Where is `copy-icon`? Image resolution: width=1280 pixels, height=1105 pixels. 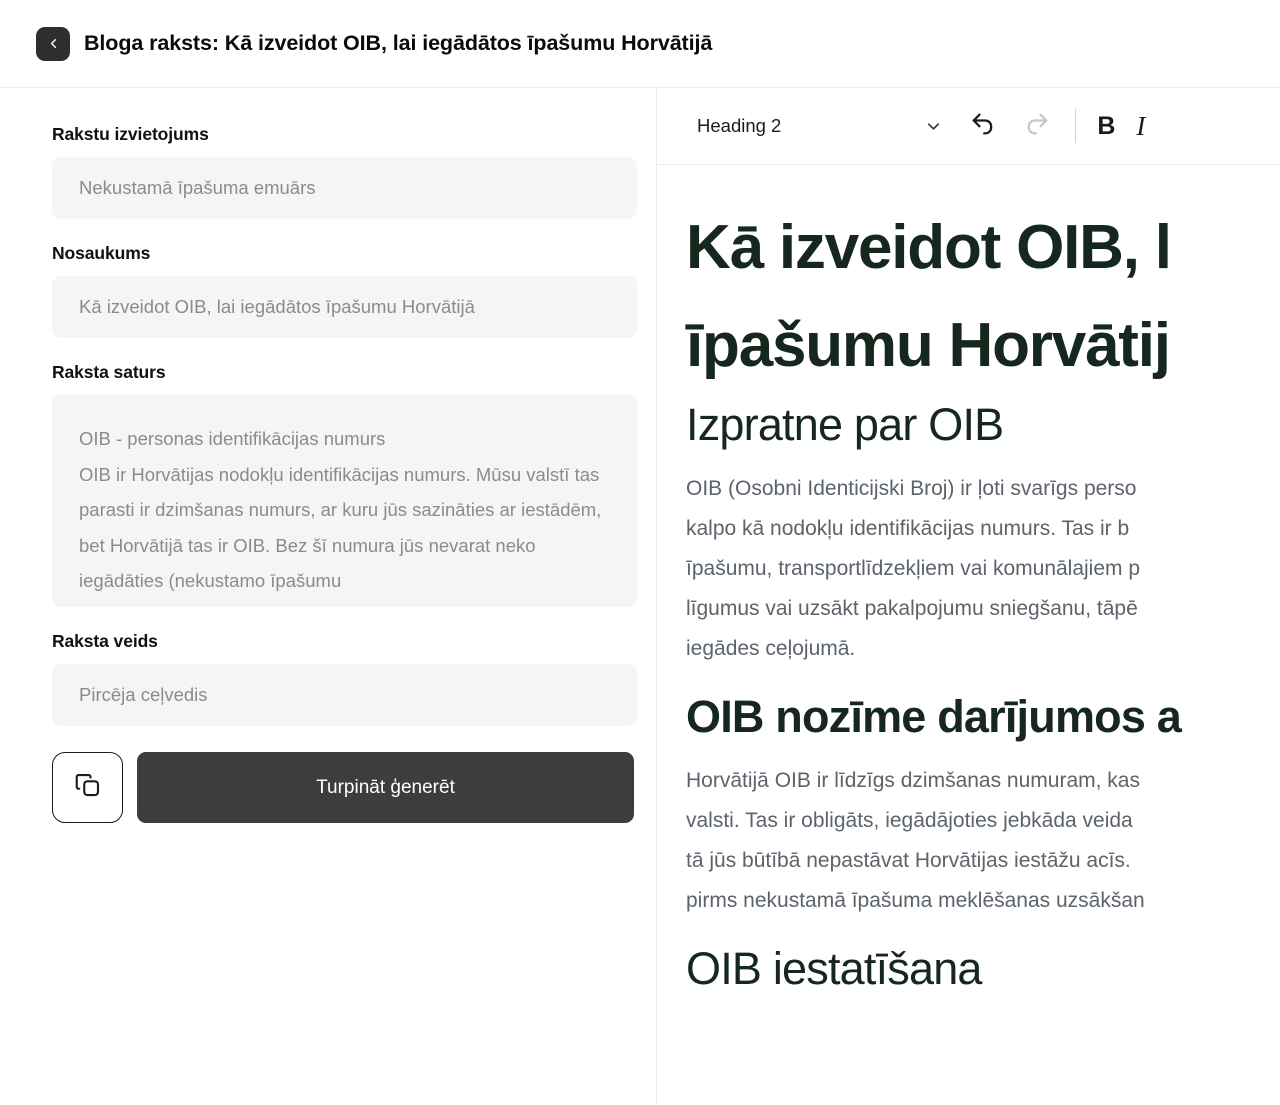
copy-icon is located at coordinates (88, 787).